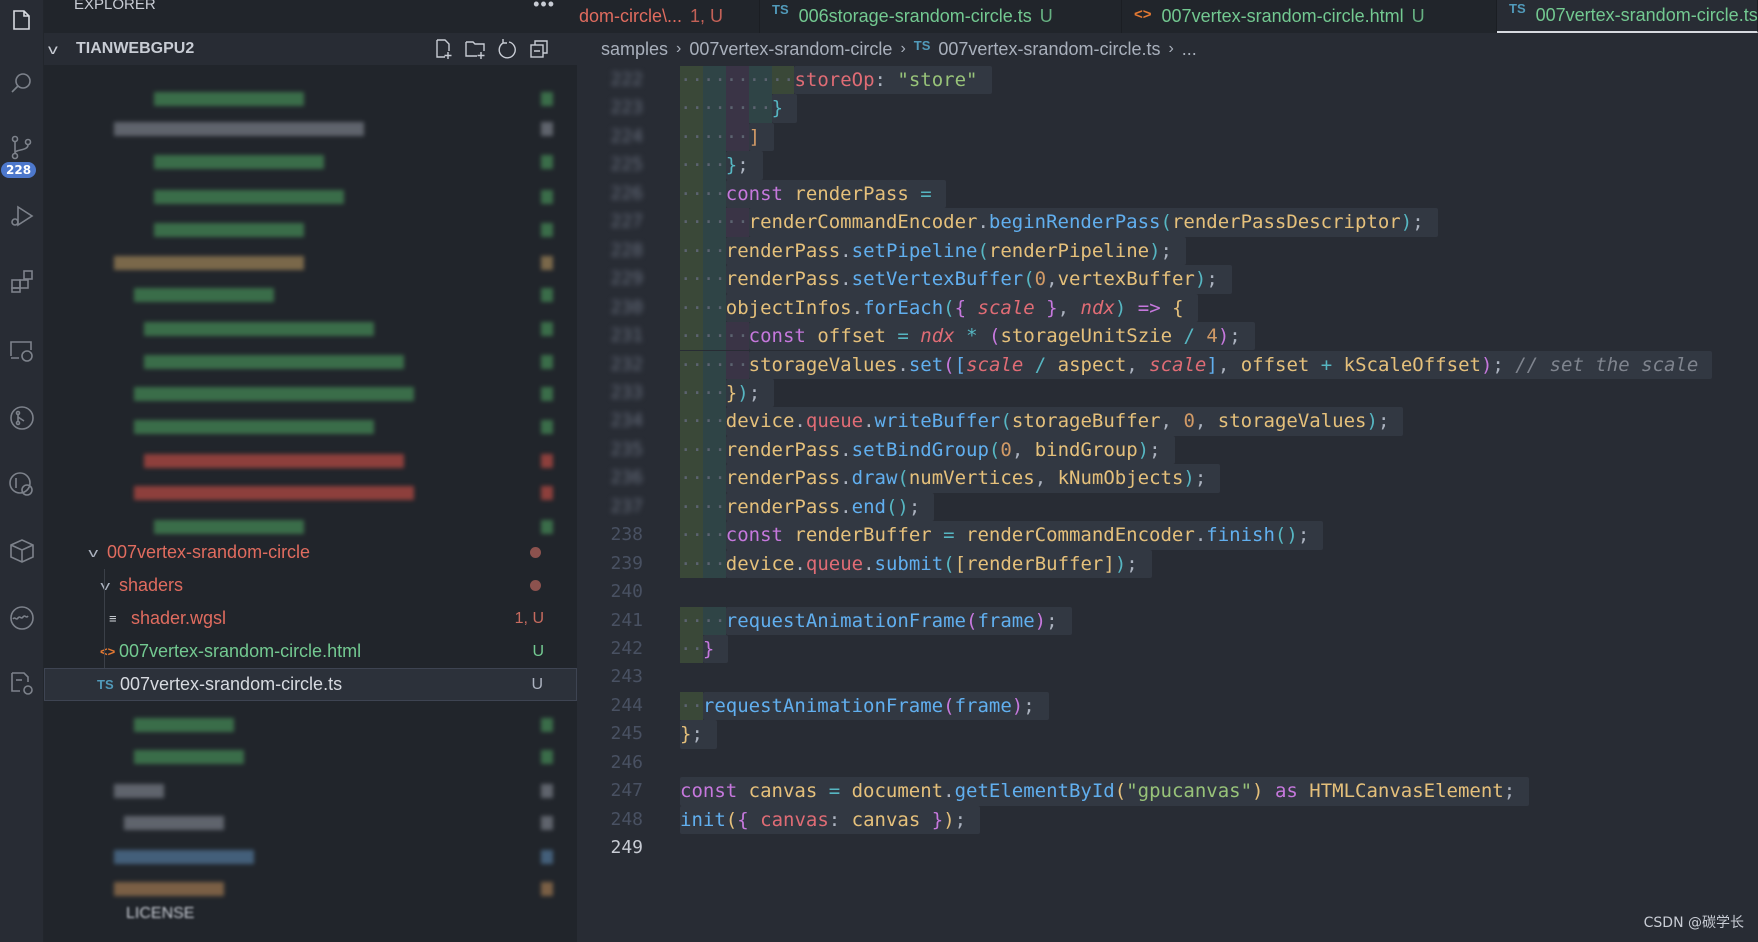 This screenshot has height=942, width=1758. I want to click on more-actions-button: •••, so click(544, 7).